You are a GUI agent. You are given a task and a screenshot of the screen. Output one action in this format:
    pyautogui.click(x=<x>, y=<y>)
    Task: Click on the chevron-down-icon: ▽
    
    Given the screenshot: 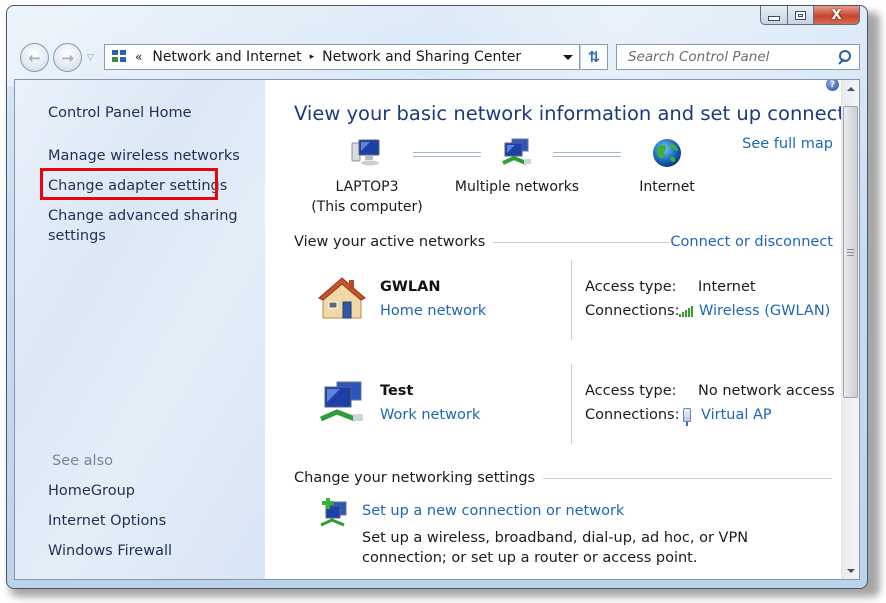 What is the action you would take?
    pyautogui.click(x=90, y=58)
    